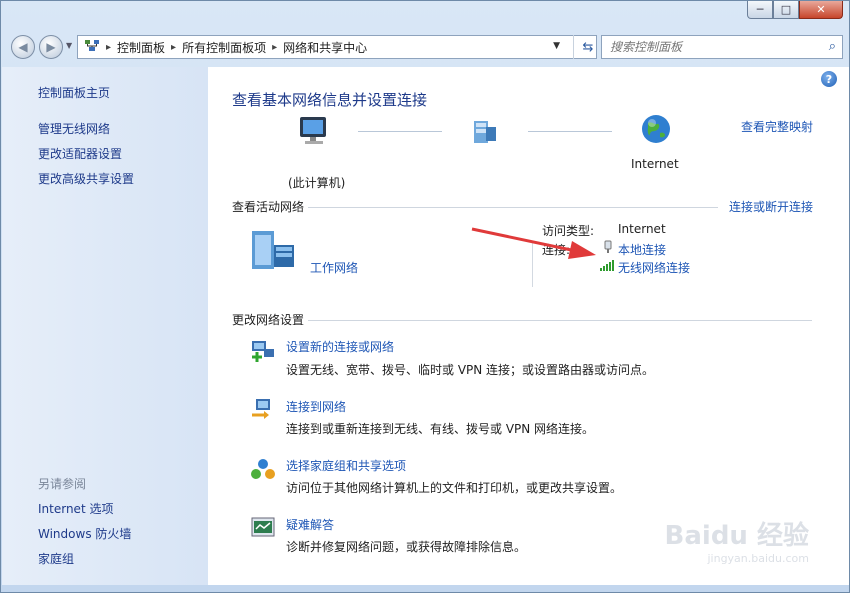 The image size is (850, 593). I want to click on task-homegroup-link: 选择家庭组和共享选项, so click(346, 465).